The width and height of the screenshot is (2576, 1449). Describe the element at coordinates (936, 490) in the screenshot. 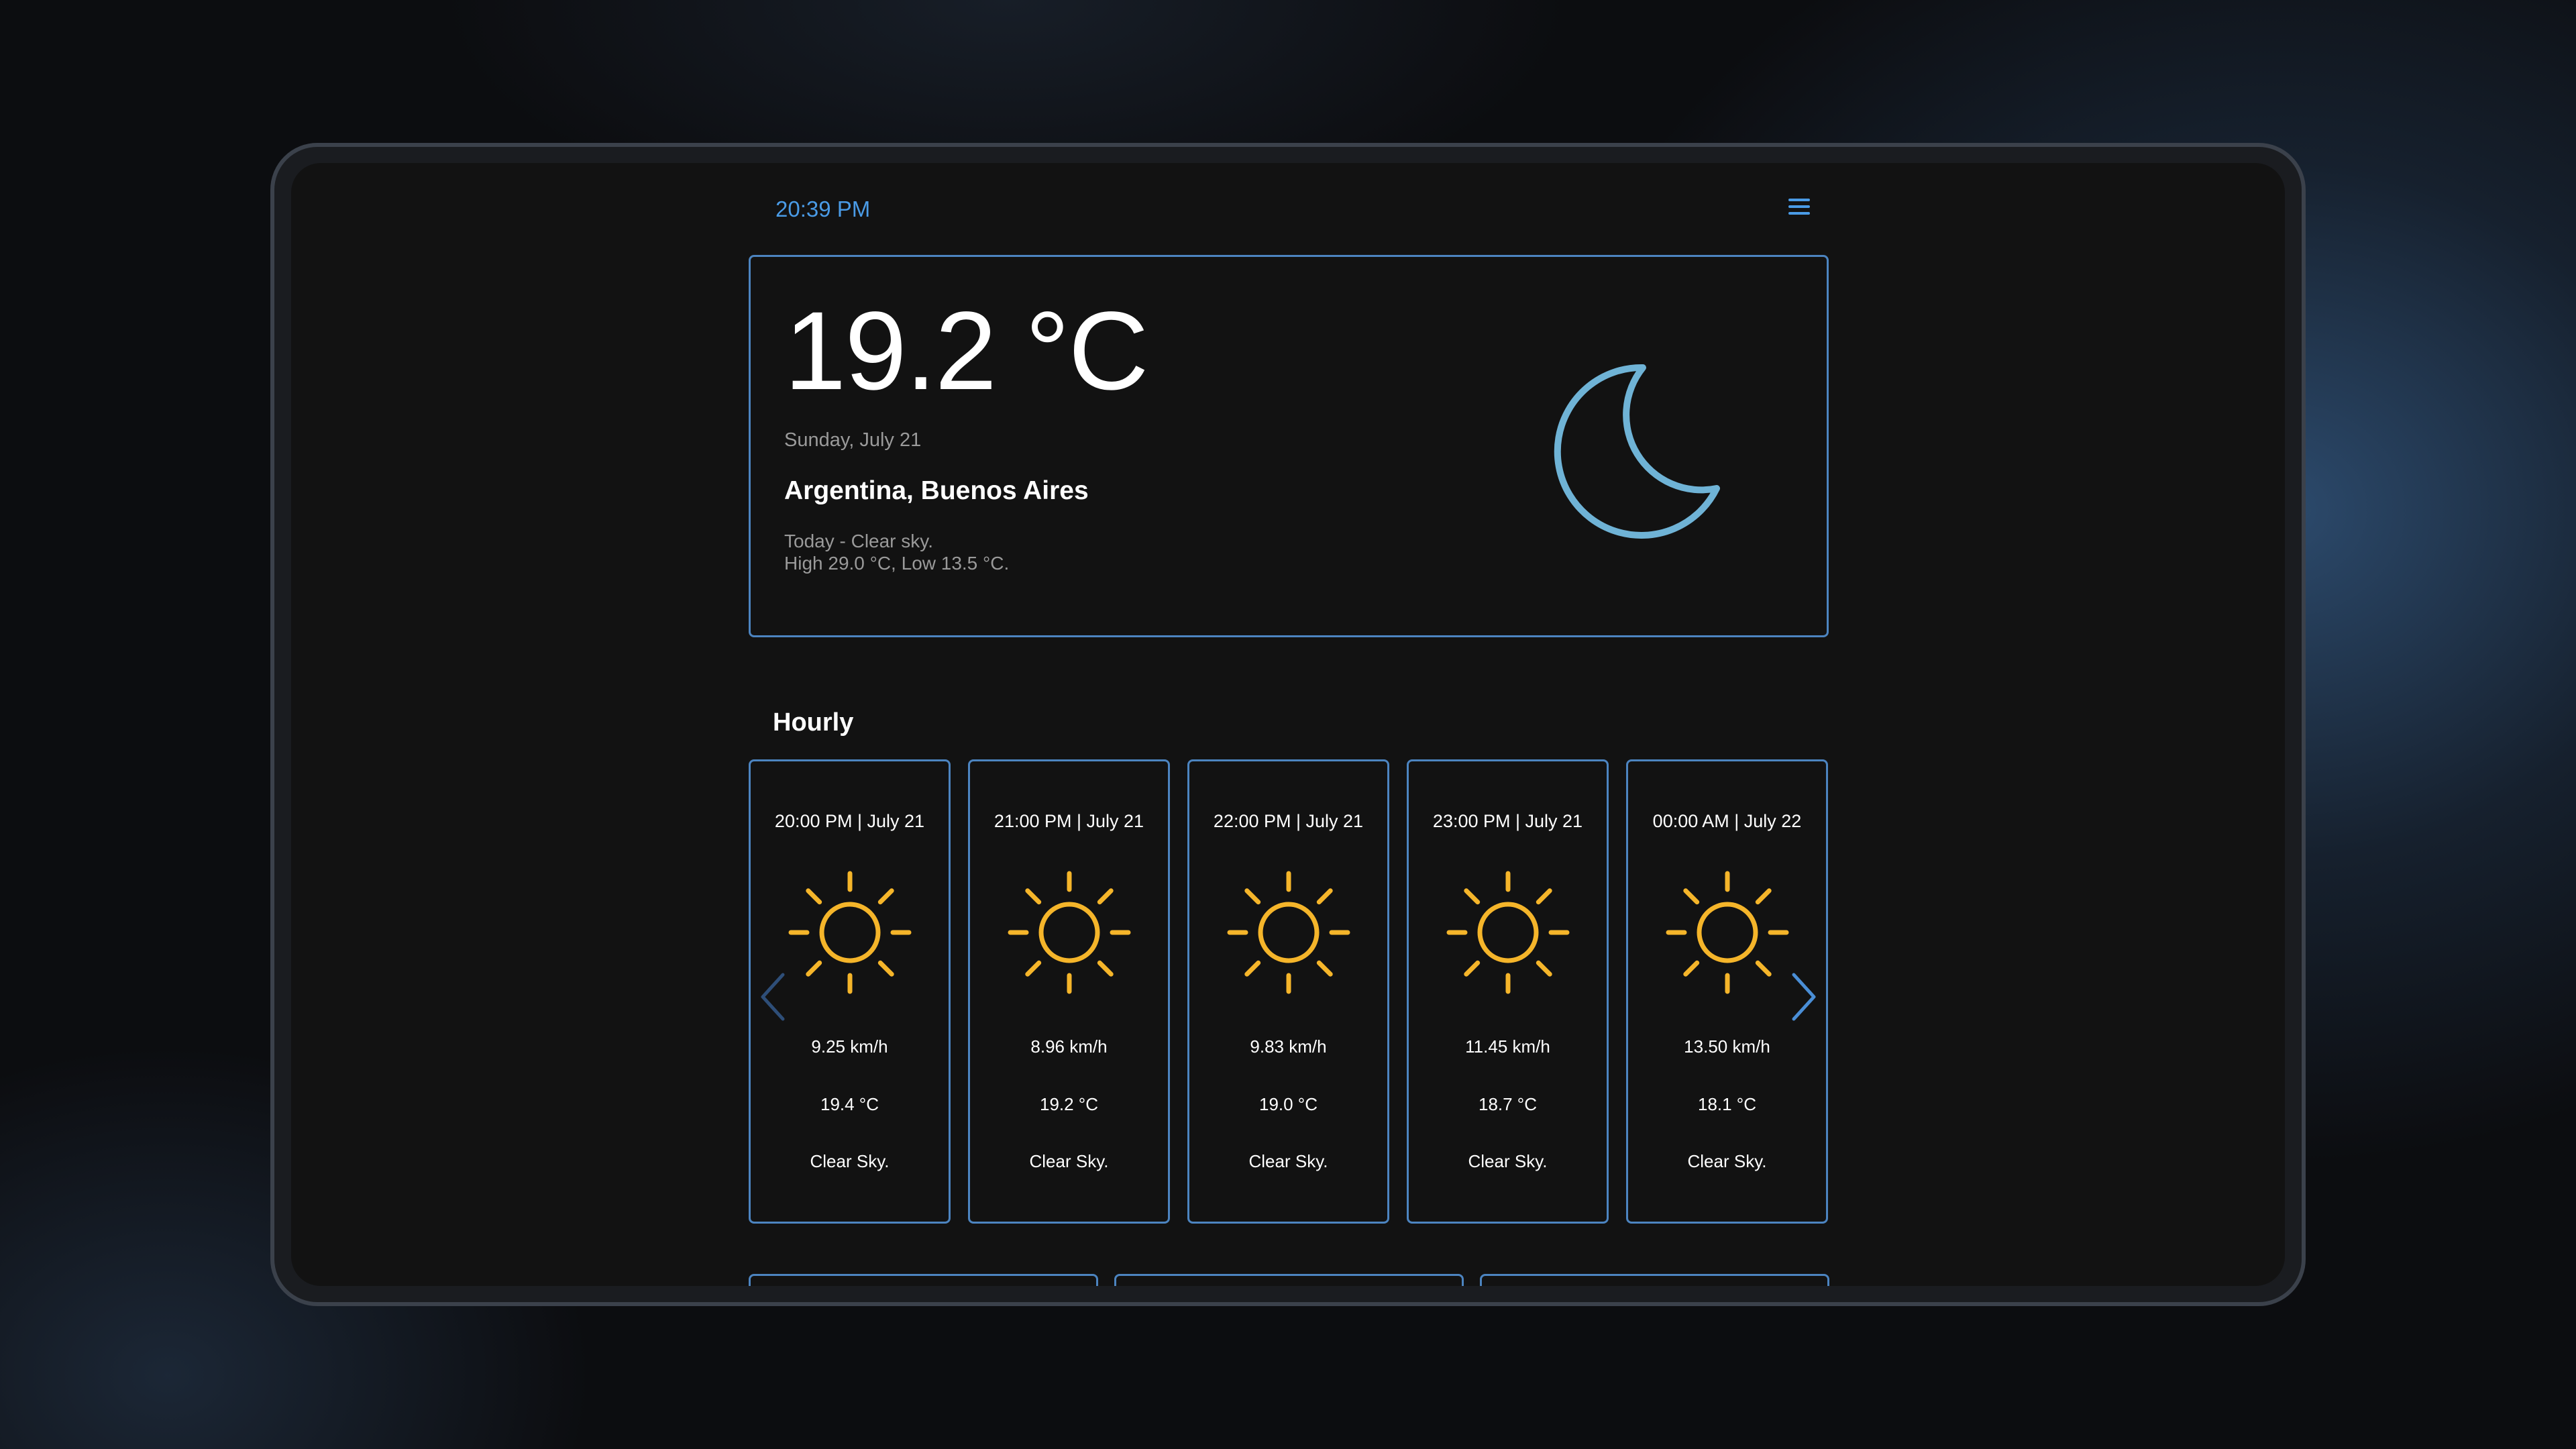

I see `location-label: Argentina, Buenos Aires` at that location.